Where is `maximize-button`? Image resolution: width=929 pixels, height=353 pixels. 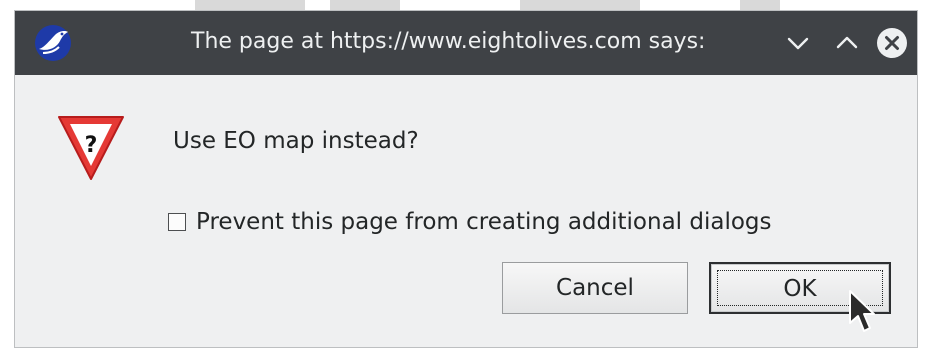 maximize-button is located at coordinates (847, 43).